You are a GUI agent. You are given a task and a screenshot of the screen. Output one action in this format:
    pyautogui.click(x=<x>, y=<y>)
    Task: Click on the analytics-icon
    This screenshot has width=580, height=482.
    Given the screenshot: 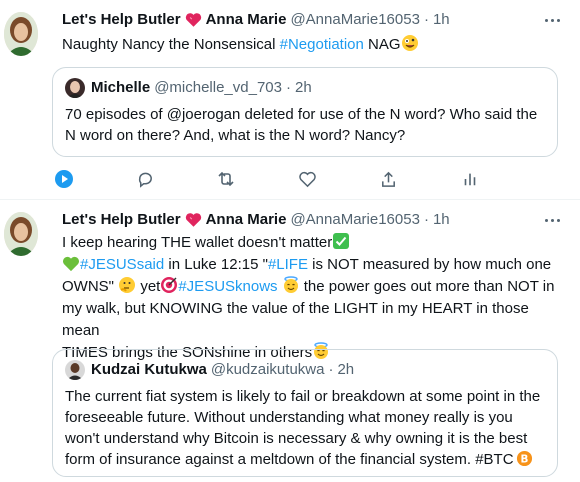 What is the action you would take?
    pyautogui.click(x=470, y=179)
    